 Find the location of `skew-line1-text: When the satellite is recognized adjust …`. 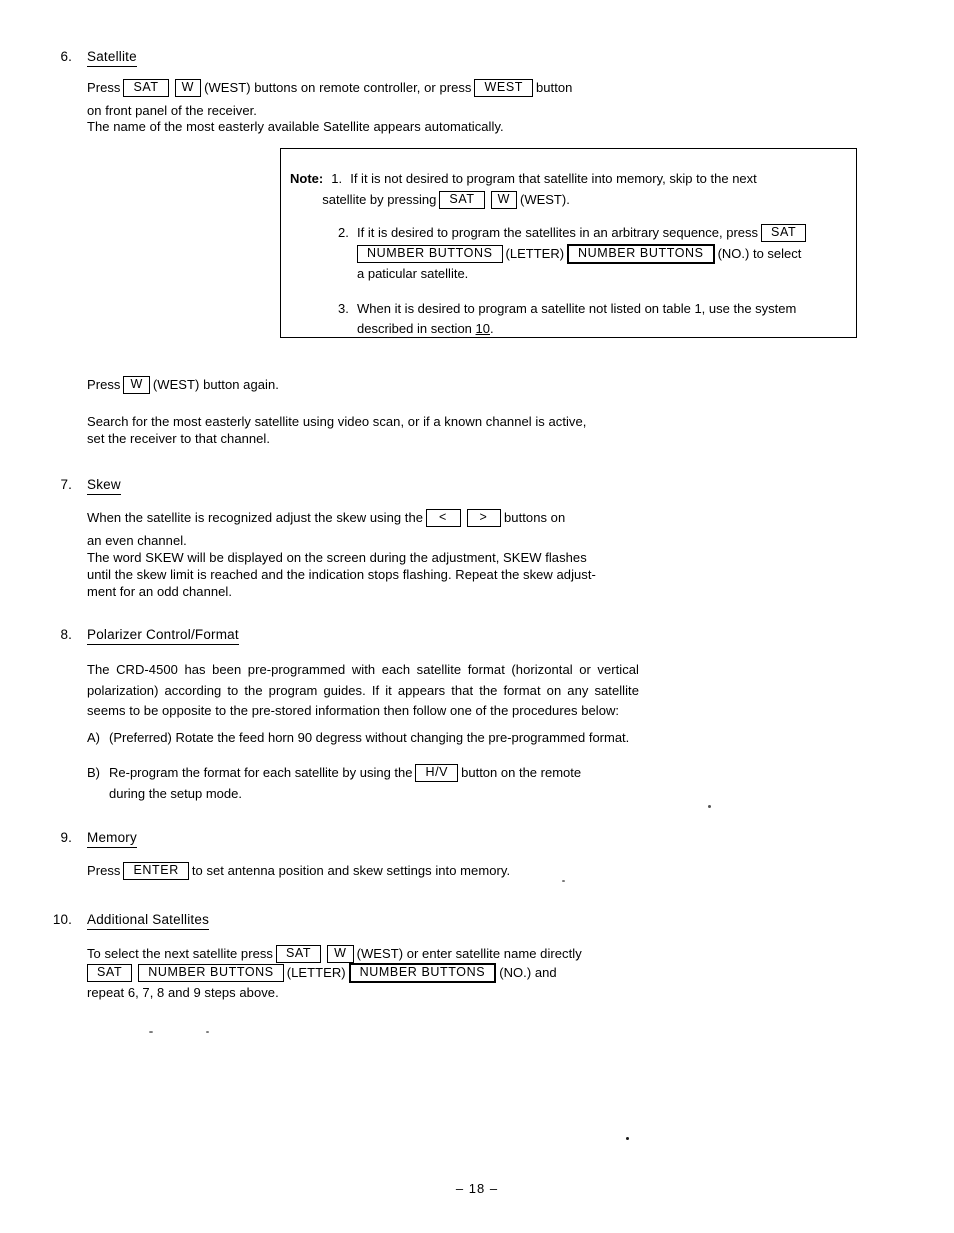

skew-line1-text: When the satellite is recognized adjust … is located at coordinates (255, 517).